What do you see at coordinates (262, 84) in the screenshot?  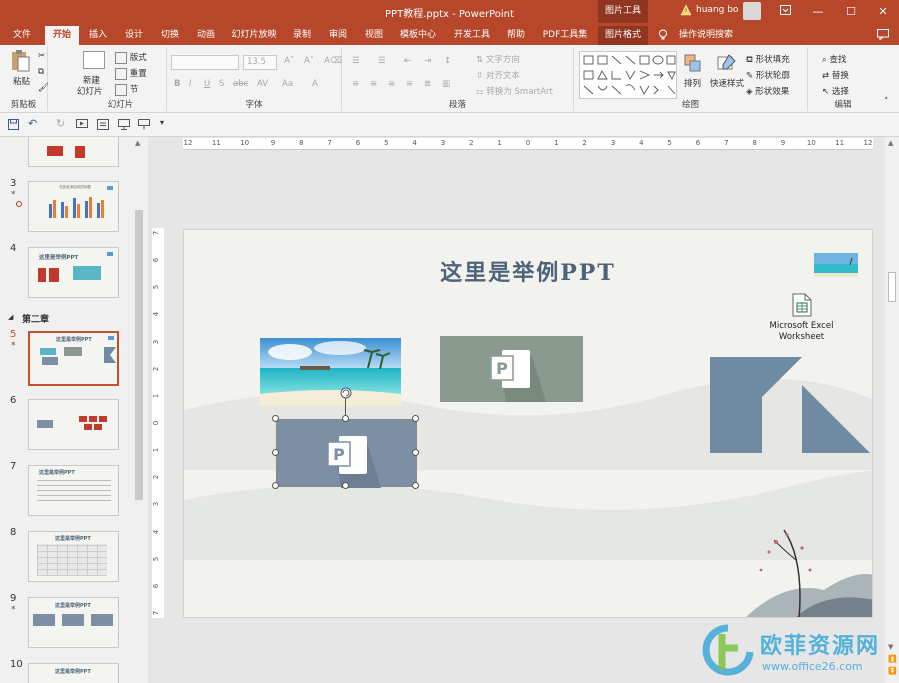 I see `char-spacing-button: AV` at bounding box center [262, 84].